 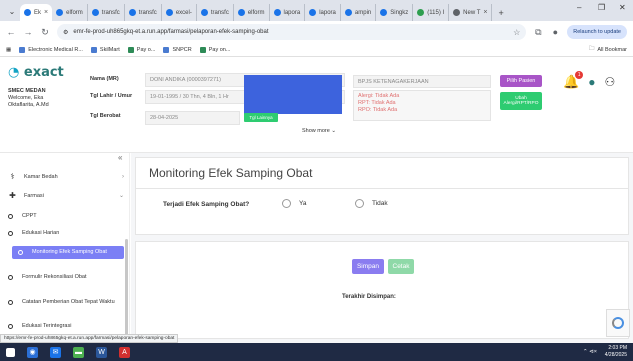 I want to click on recaptcha-badge, so click(x=618, y=323).